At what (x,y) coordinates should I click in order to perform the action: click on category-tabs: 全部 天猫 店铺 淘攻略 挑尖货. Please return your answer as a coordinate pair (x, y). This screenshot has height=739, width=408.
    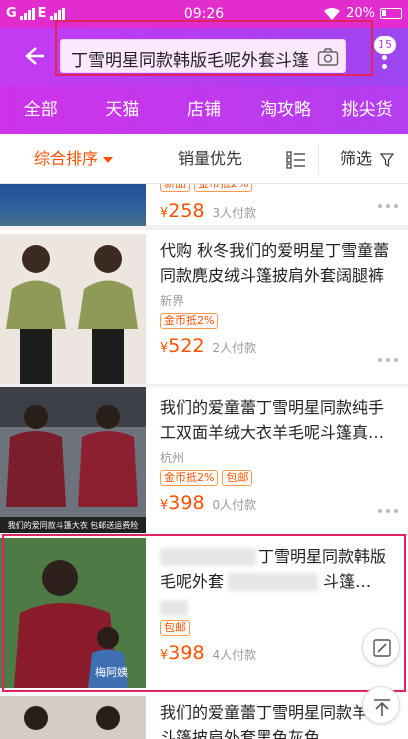
    Looking at the image, I should click on (204, 110).